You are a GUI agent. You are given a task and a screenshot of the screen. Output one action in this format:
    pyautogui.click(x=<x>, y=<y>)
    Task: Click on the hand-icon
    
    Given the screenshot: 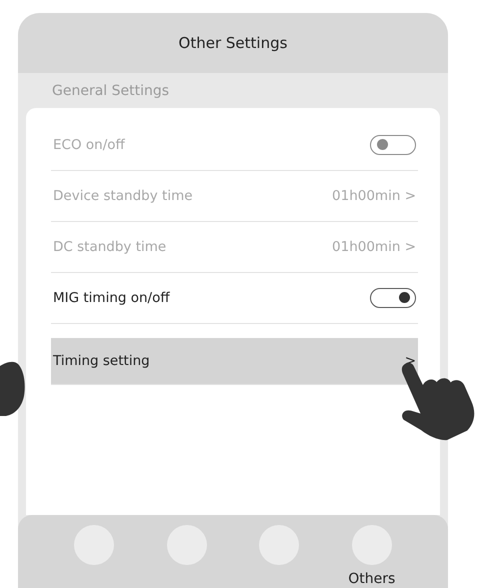 What is the action you would take?
    pyautogui.click(x=13, y=388)
    